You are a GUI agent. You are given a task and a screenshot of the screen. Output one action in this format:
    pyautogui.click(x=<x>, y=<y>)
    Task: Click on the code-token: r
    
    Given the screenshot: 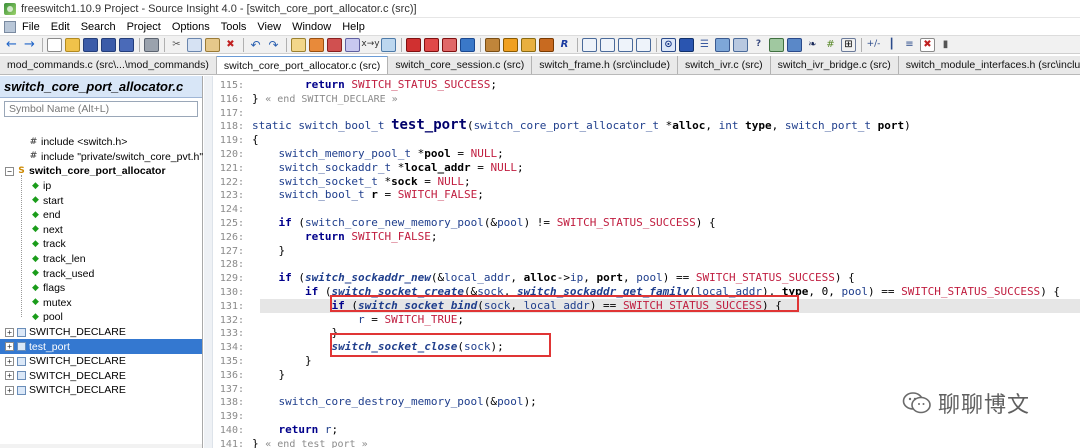 What is the action you would take?
    pyautogui.click(x=361, y=319)
    